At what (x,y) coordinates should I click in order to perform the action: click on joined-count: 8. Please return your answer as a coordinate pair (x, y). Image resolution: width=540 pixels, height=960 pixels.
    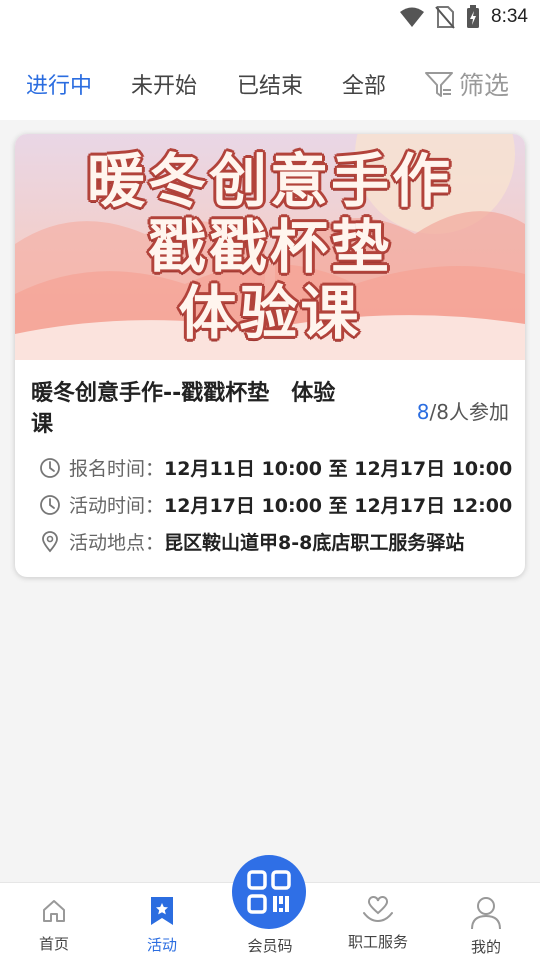
    Looking at the image, I should click on (423, 412).